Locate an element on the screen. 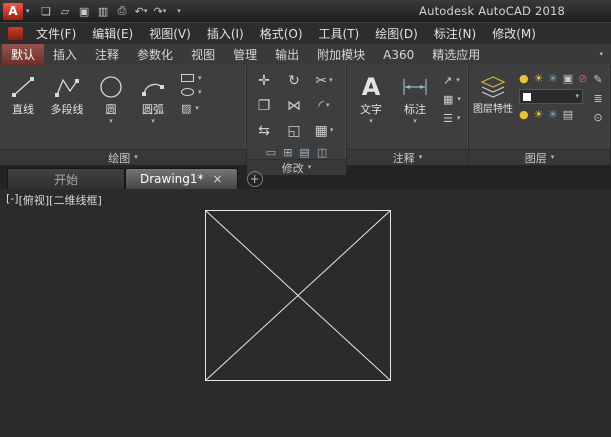  layer-select-dropdown: ▾ is located at coordinates (551, 96).